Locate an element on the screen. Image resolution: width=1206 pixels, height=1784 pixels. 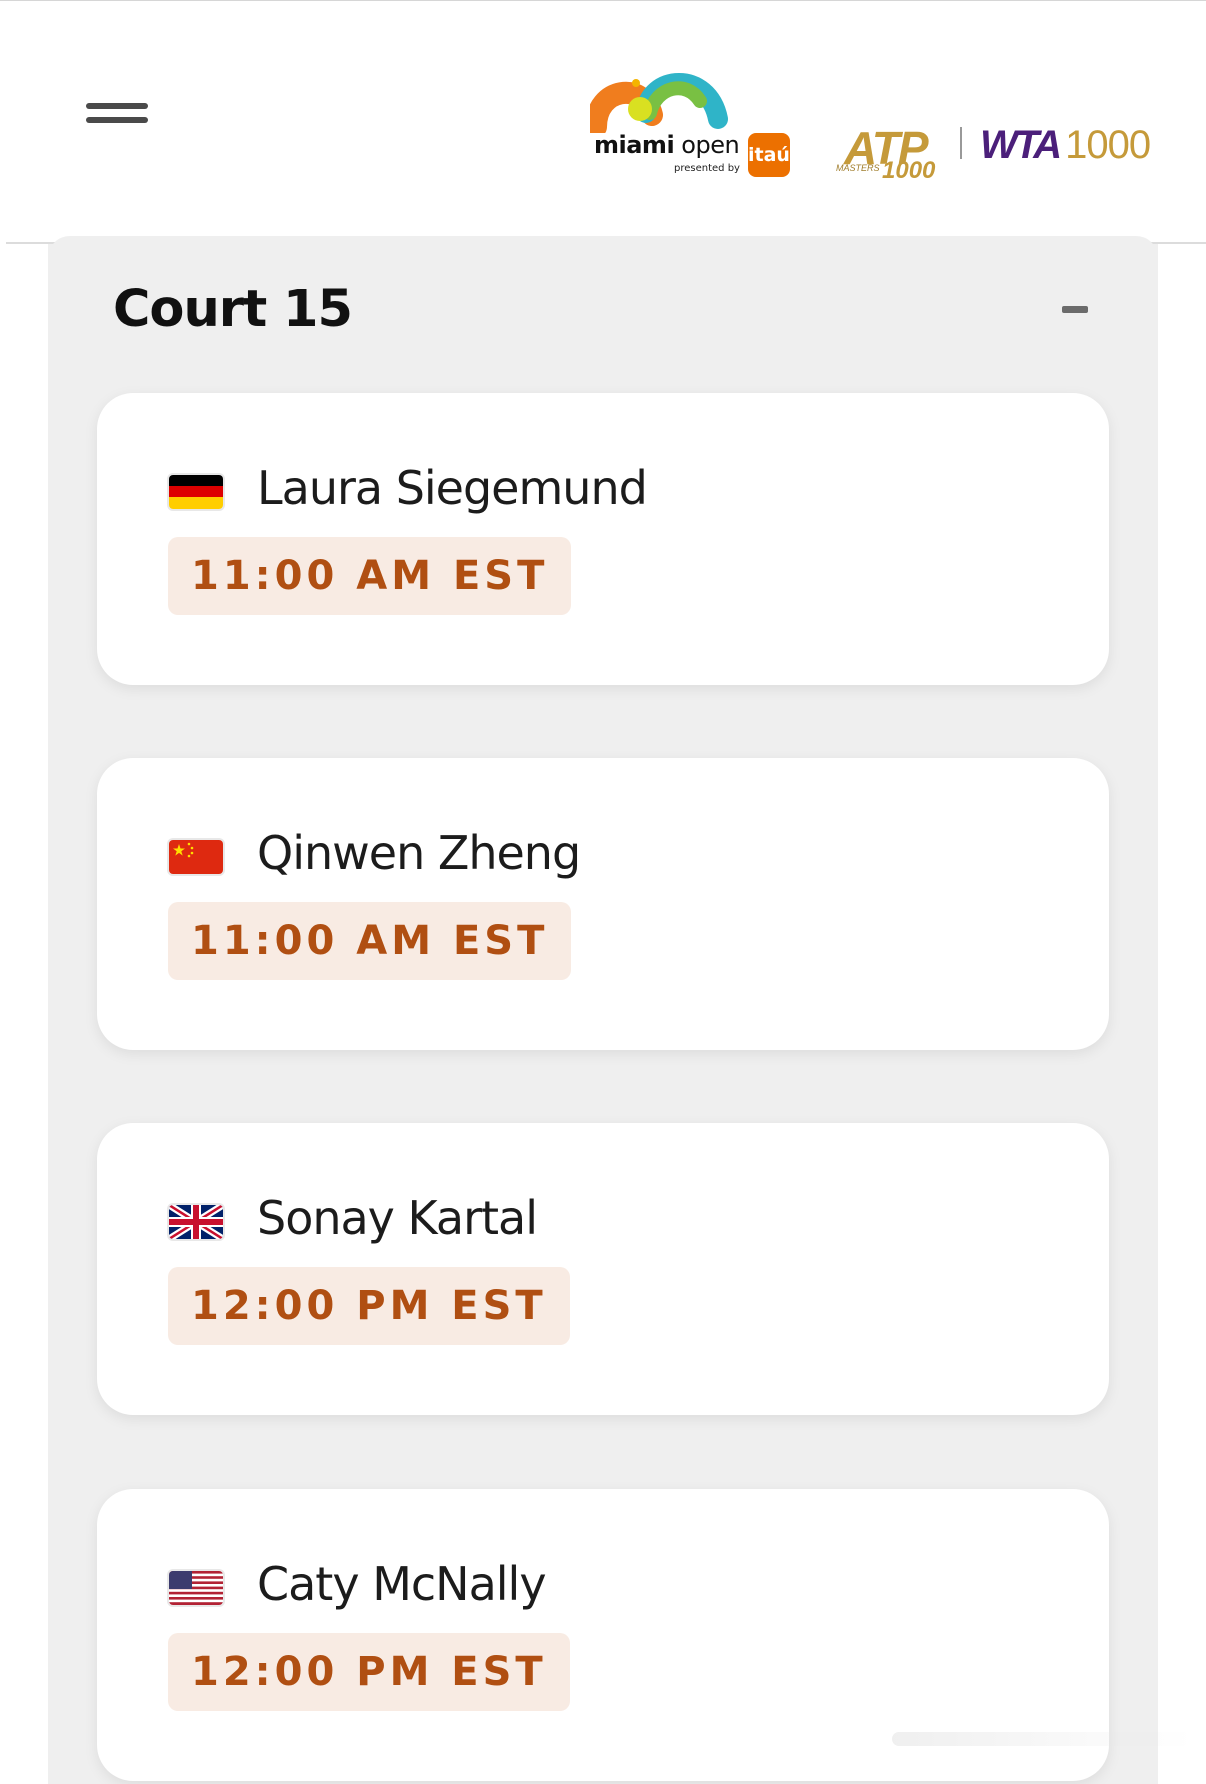
wta-1000-logo: WTA 1000 is located at coordinates (1065, 145).